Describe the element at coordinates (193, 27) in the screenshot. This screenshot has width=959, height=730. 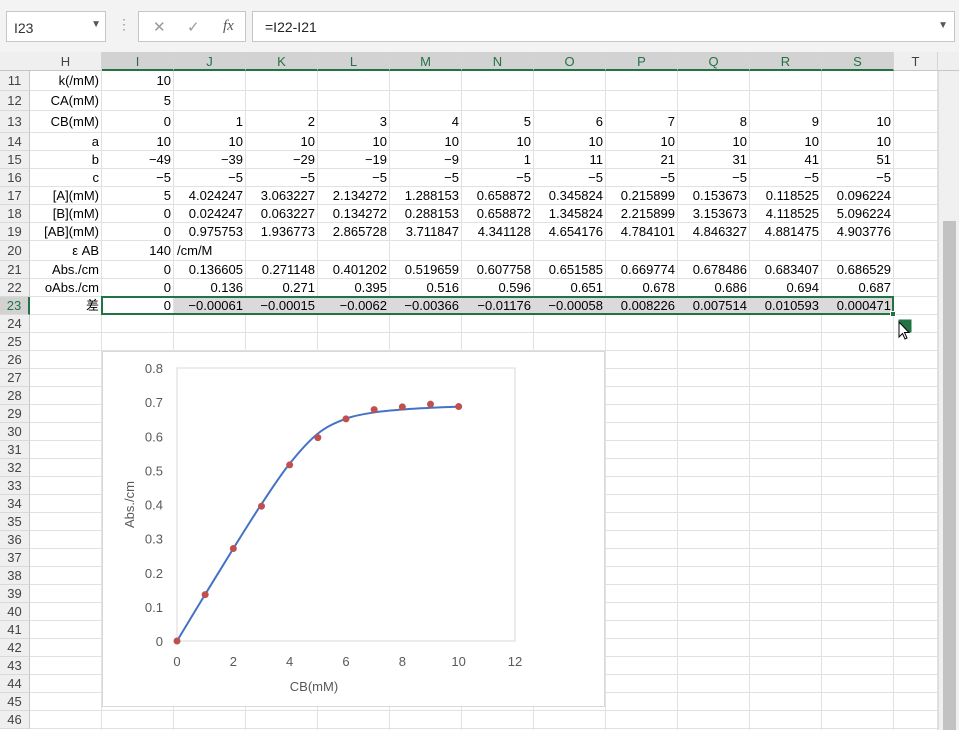
I see `enter-icon: ✓` at that location.